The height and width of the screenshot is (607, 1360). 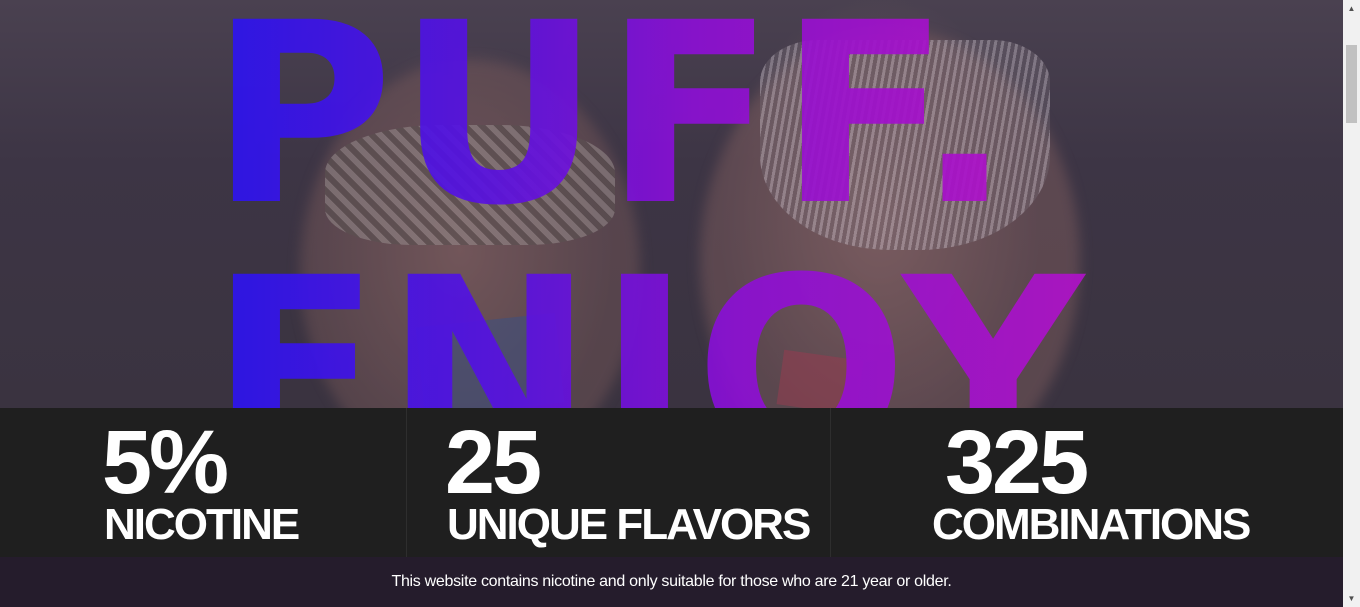 I want to click on stat-nicotine: 5% NICOTINE, so click(x=203, y=483).